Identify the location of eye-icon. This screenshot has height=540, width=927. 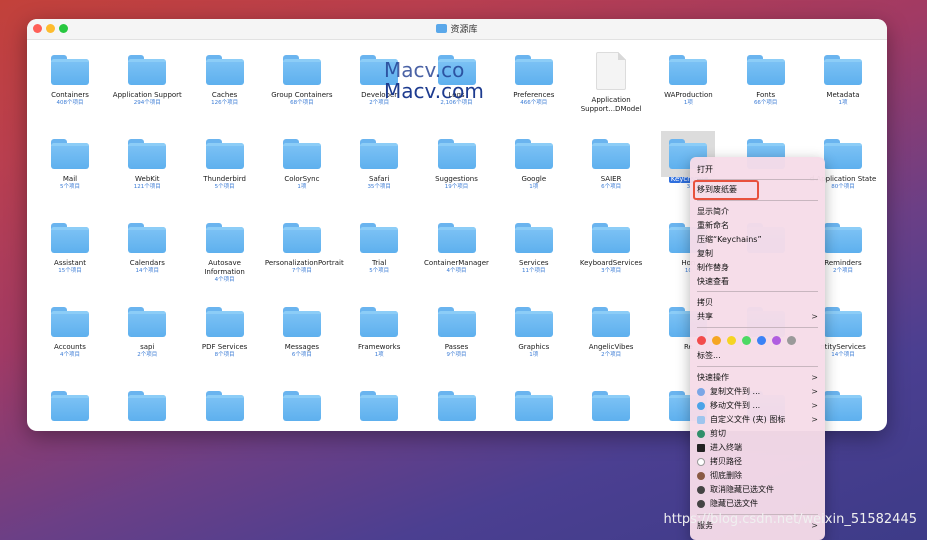
(701, 490).